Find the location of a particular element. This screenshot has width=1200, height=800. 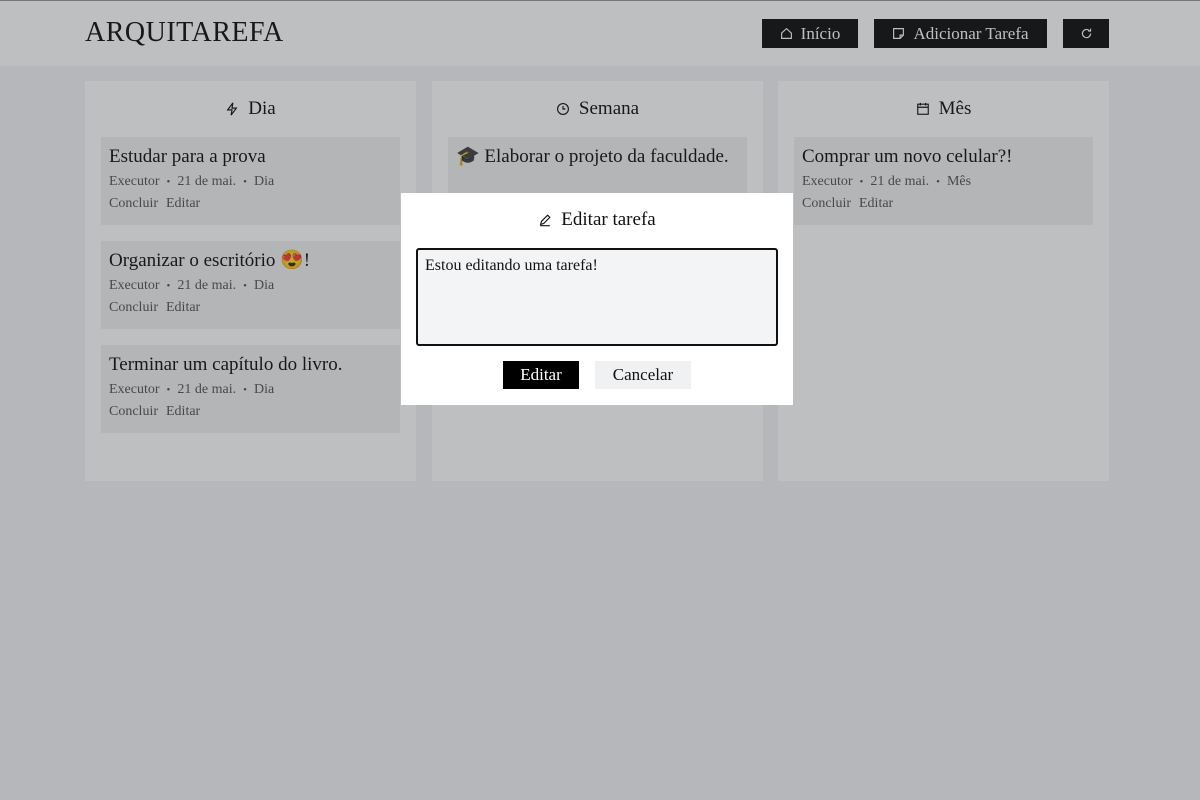

modal-title-label: Editar tarefa is located at coordinates (608, 219).